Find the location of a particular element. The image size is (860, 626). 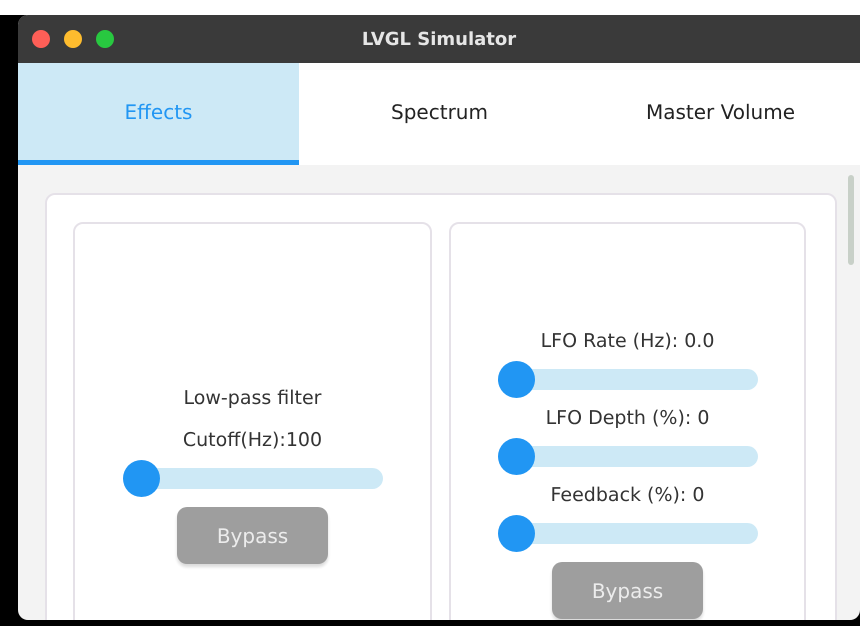

scrollbar is located at coordinates (851, 220).